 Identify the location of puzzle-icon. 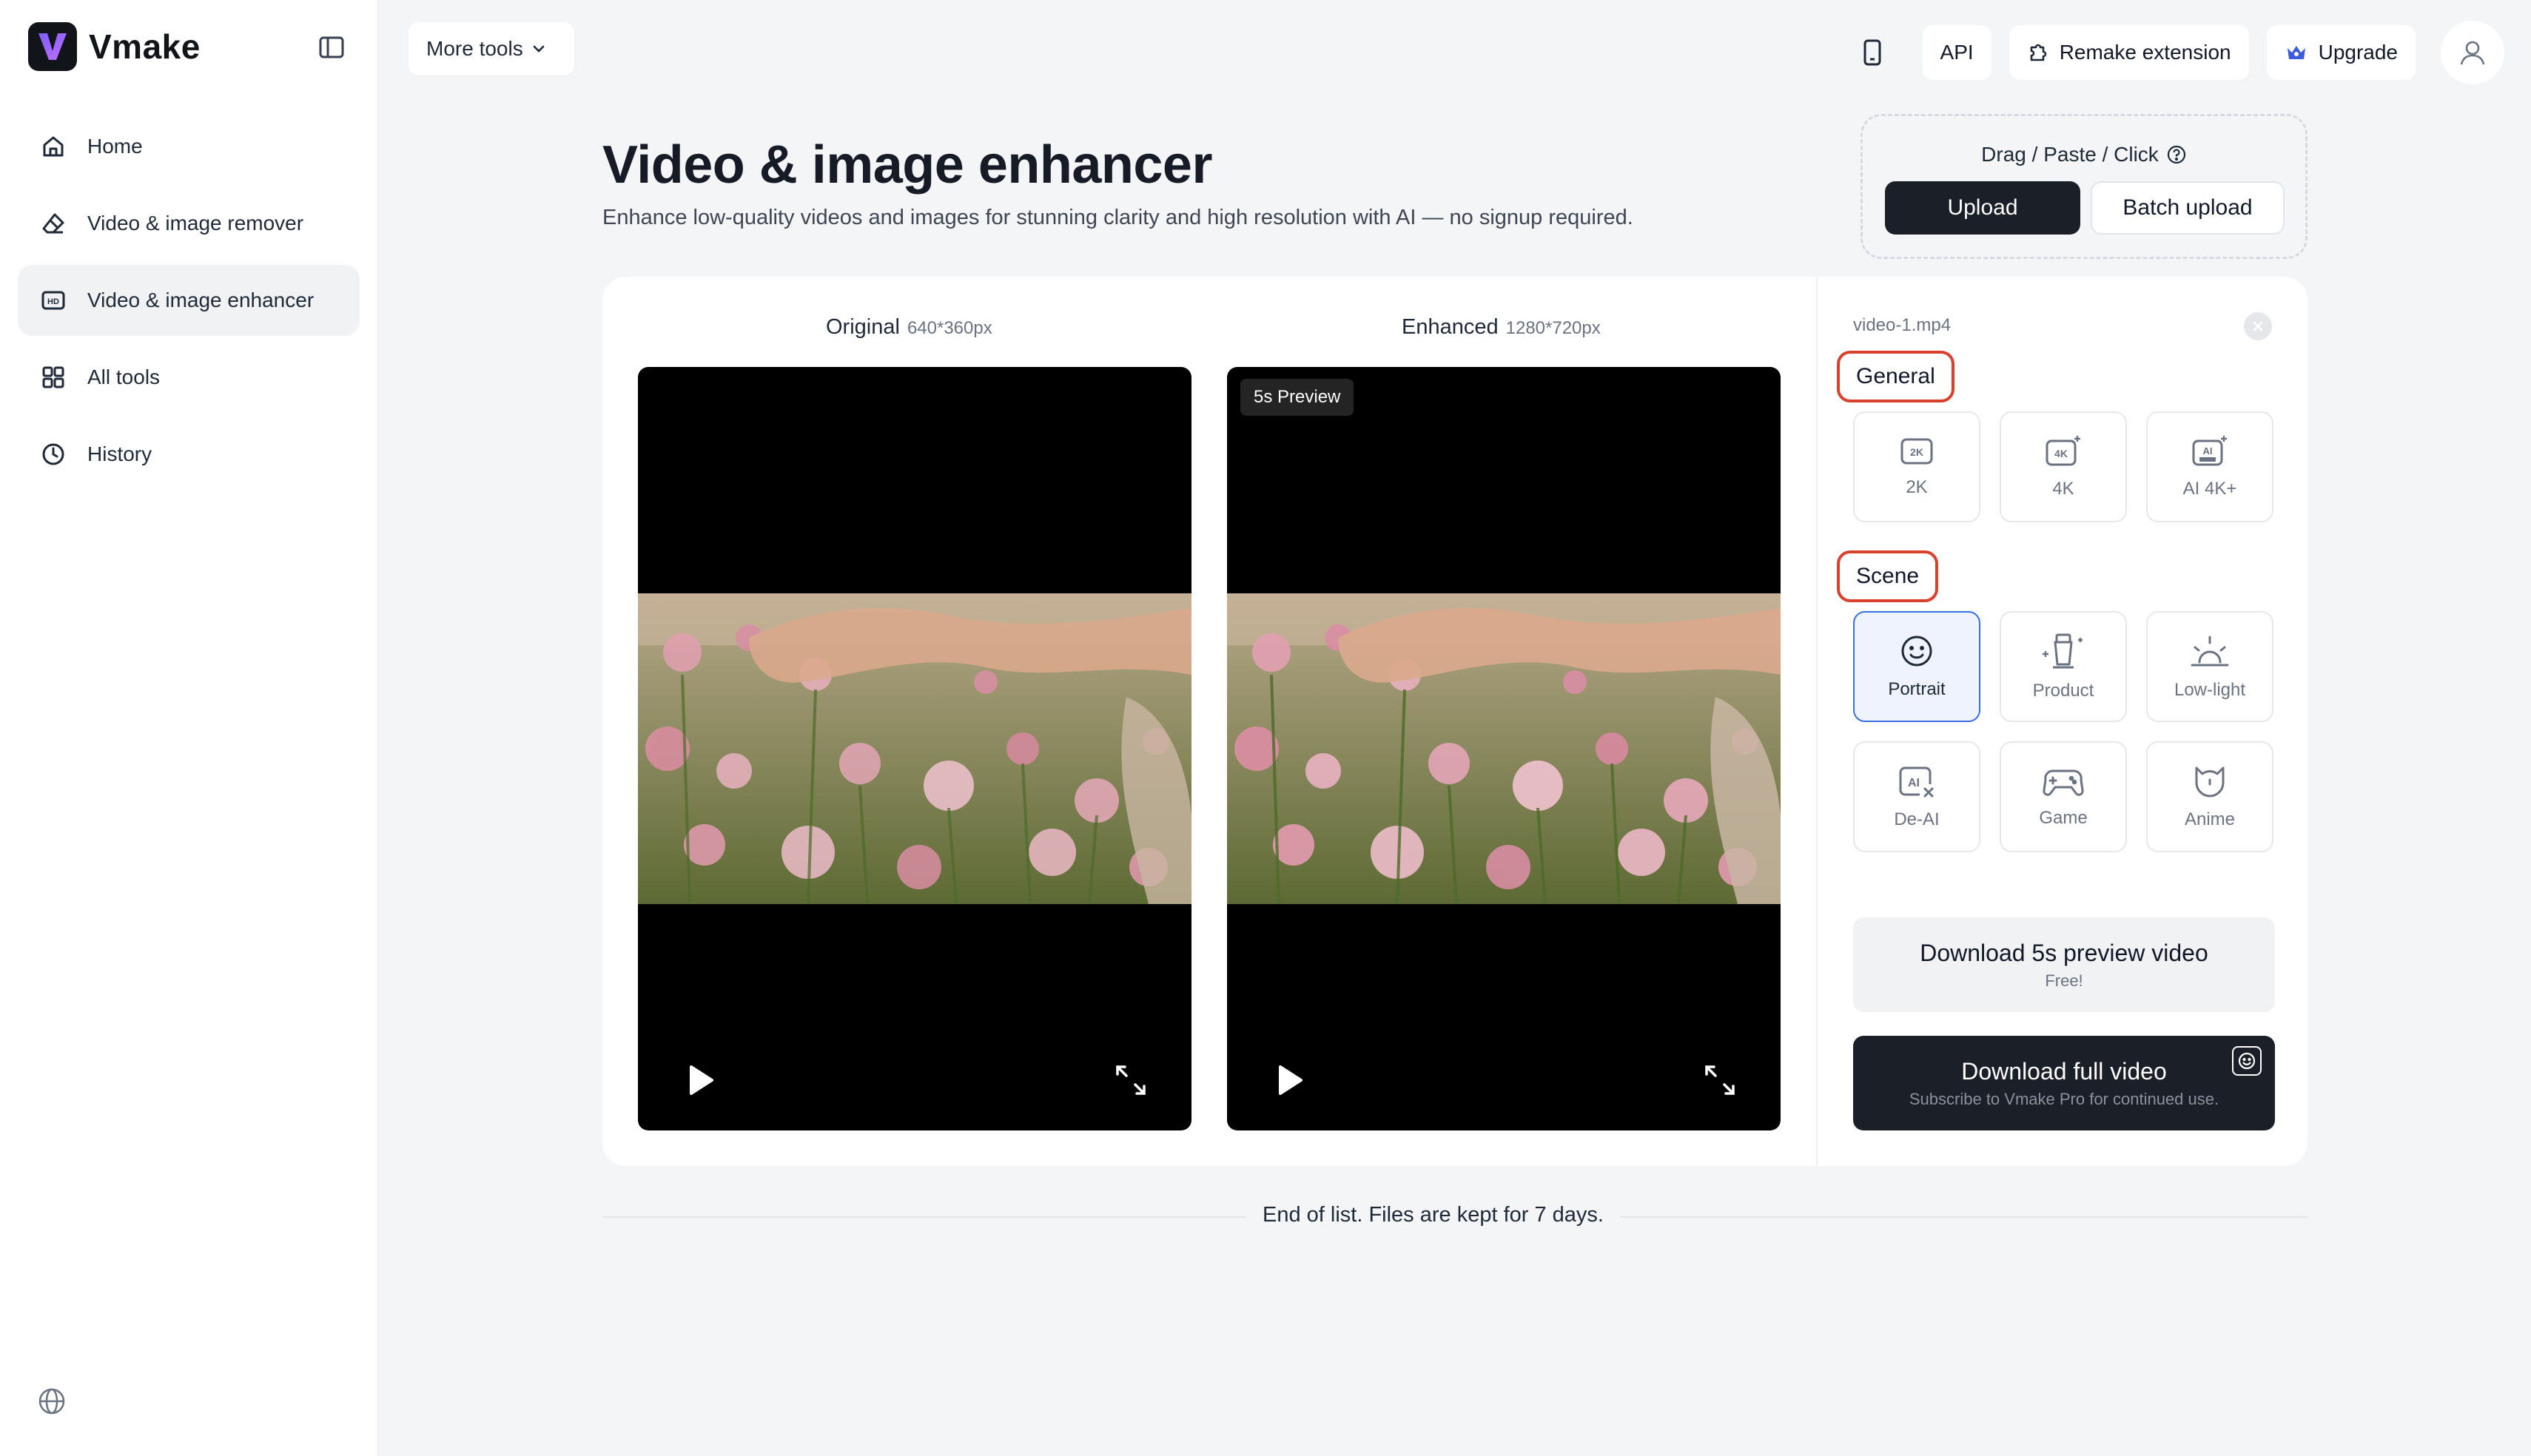
(2038, 53).